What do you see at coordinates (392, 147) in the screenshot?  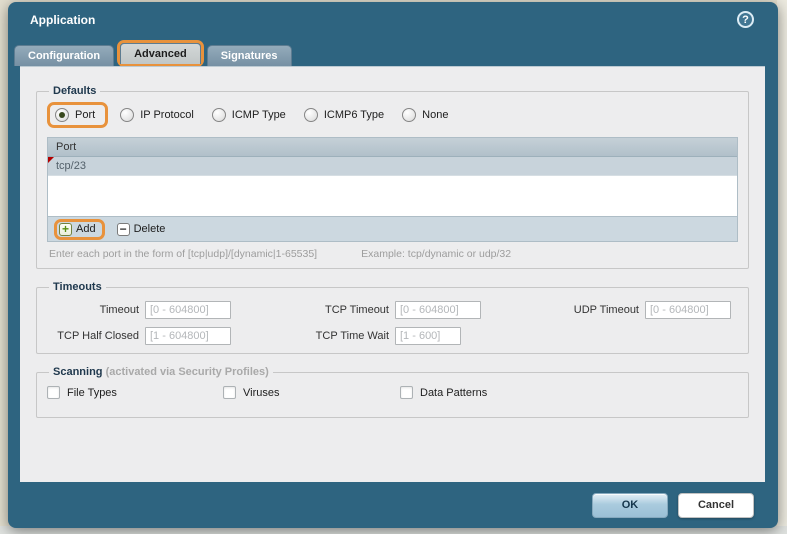 I see `port-table-column-header: Port` at bounding box center [392, 147].